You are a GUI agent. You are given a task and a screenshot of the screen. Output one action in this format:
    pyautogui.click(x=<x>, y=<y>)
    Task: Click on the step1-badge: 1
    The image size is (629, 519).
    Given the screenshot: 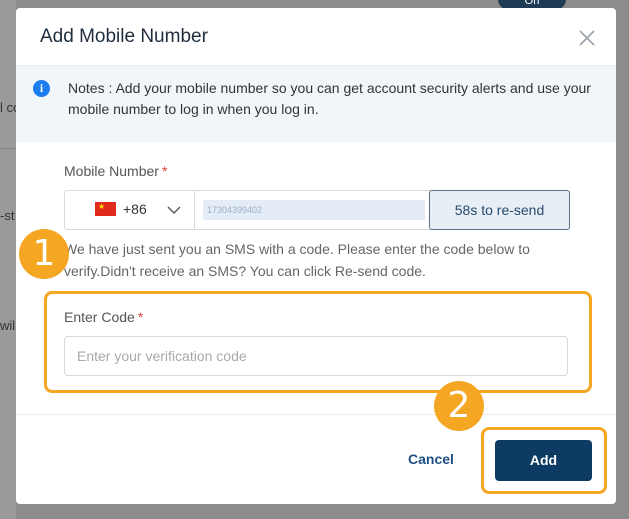 What is the action you would take?
    pyautogui.click(x=44, y=254)
    